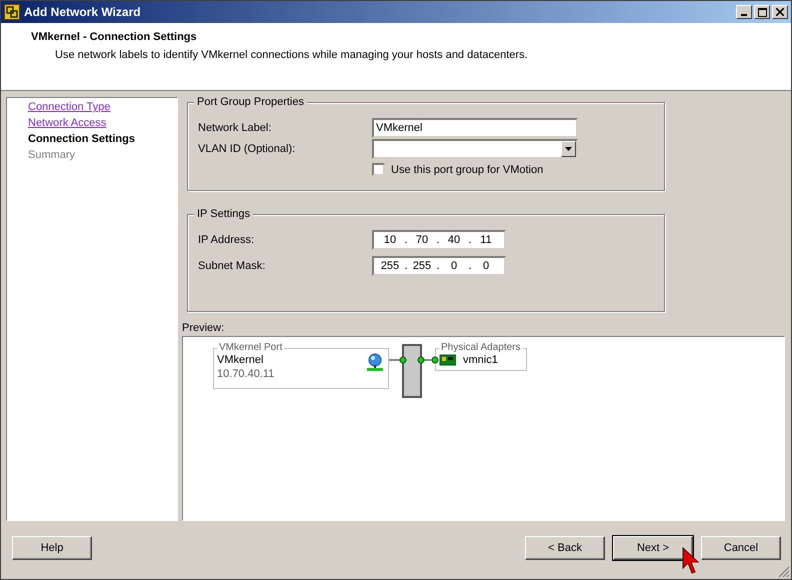 The height and width of the screenshot is (580, 792). What do you see at coordinates (475, 128) in the screenshot?
I see `network-label-field: VMkernel` at bounding box center [475, 128].